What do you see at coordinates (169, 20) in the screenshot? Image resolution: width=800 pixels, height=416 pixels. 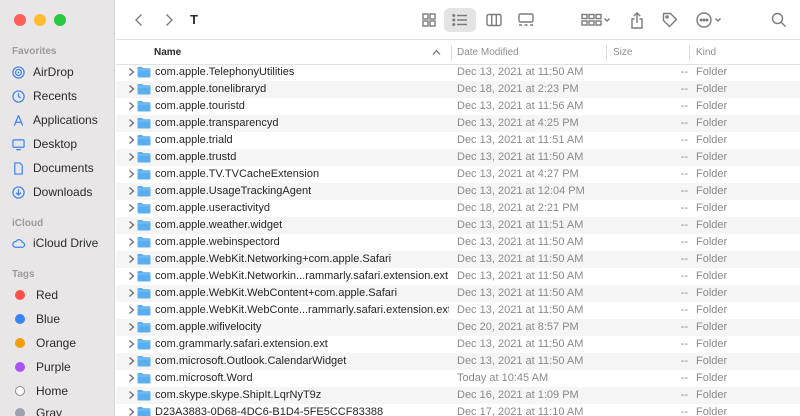 I see `forward-button` at bounding box center [169, 20].